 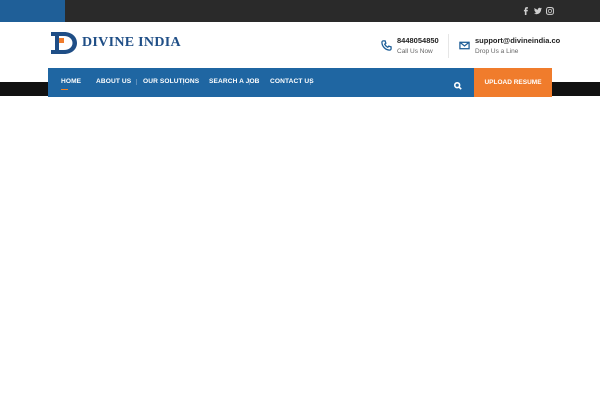 What do you see at coordinates (388, 45) in the screenshot?
I see `phone-icon` at bounding box center [388, 45].